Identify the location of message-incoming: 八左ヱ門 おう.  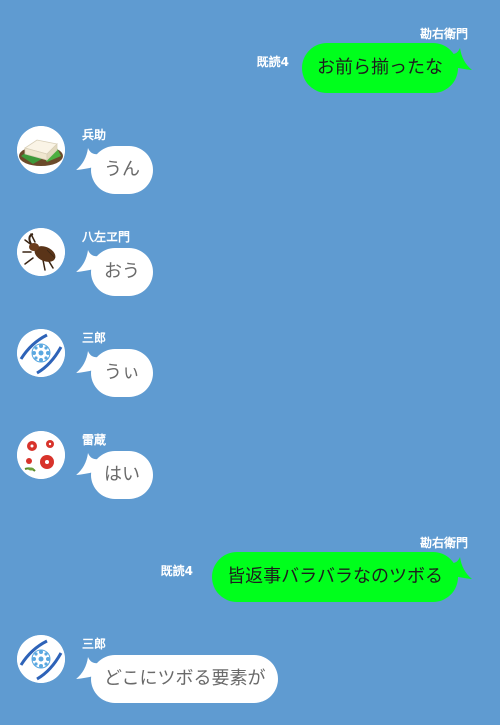
(250, 273).